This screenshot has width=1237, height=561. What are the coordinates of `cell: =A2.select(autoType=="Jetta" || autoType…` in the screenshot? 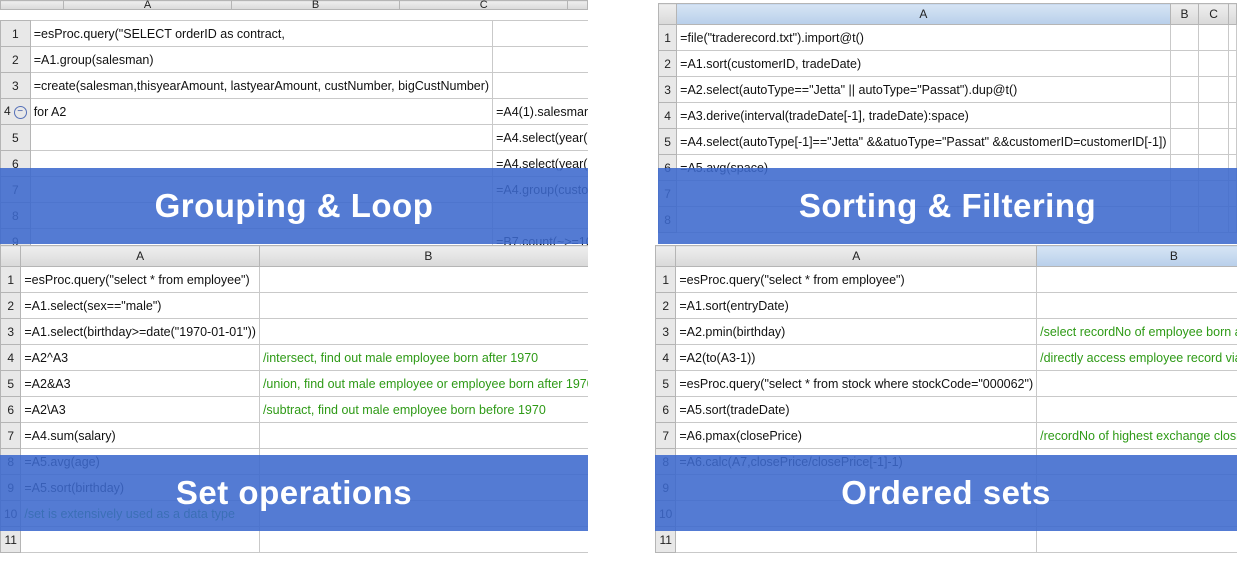 It's located at (923, 89).